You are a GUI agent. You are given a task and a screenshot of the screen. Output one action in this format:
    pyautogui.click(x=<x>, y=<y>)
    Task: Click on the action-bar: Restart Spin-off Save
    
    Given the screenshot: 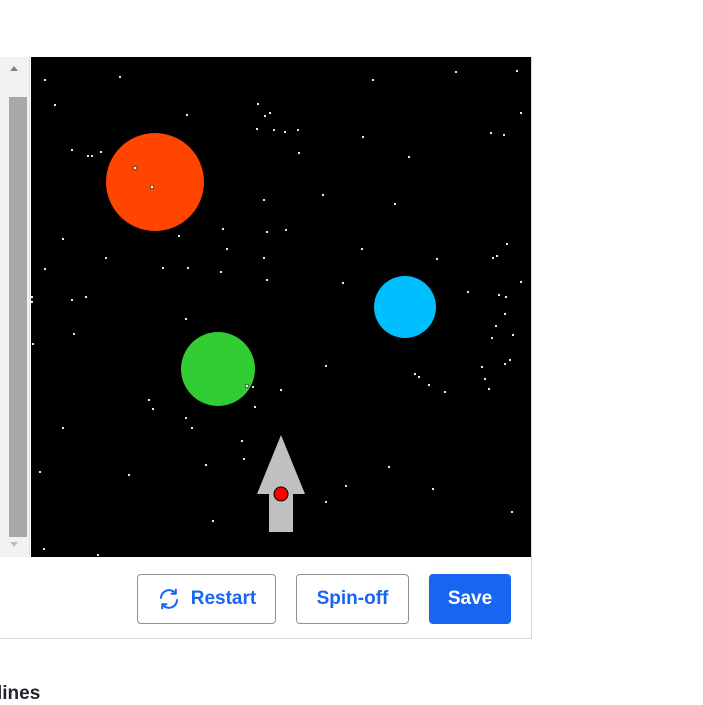 What is the action you would take?
    pyautogui.click(x=265, y=598)
    